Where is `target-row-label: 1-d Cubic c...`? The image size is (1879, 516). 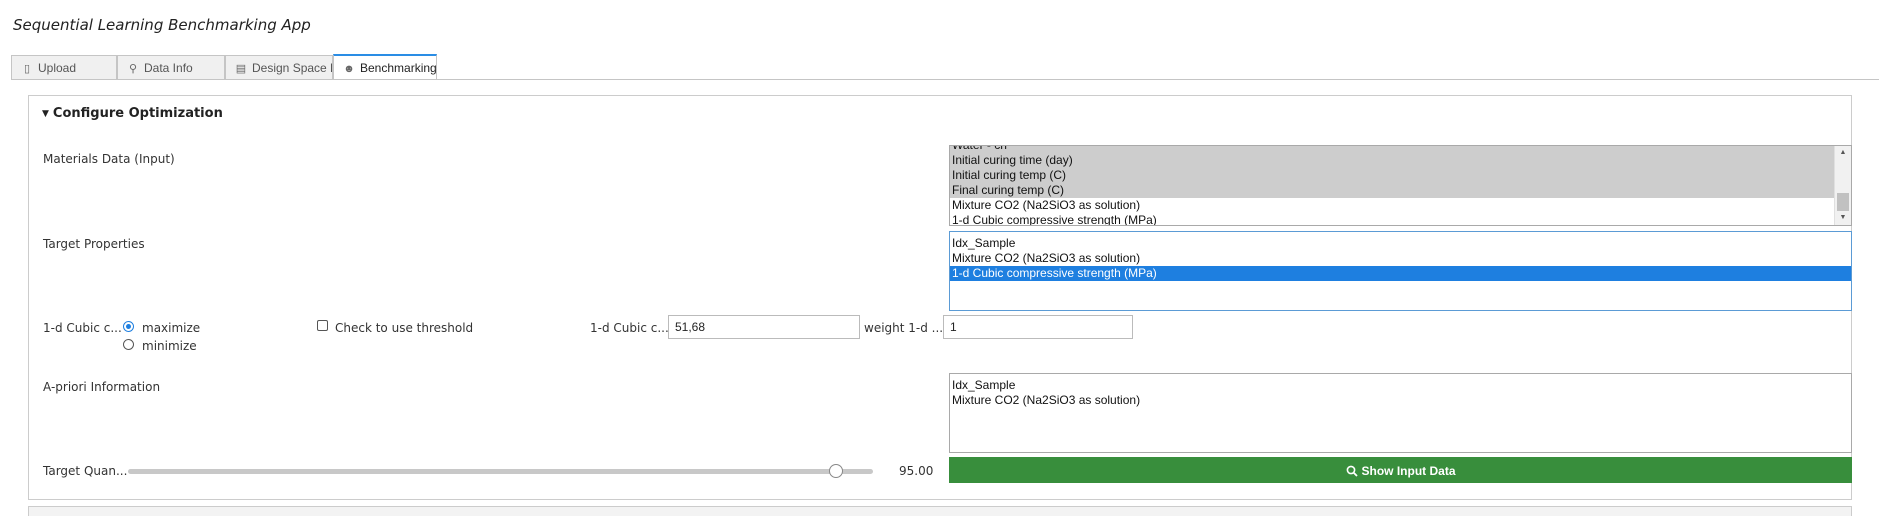
target-row-label: 1-d Cubic c... is located at coordinates (82, 328).